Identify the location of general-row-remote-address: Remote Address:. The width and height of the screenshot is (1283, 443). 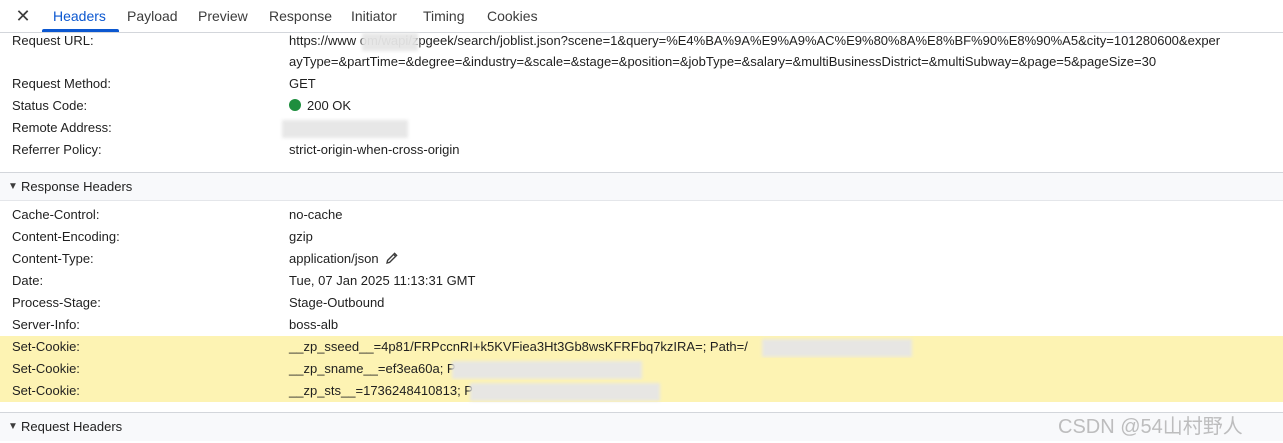
(641, 128).